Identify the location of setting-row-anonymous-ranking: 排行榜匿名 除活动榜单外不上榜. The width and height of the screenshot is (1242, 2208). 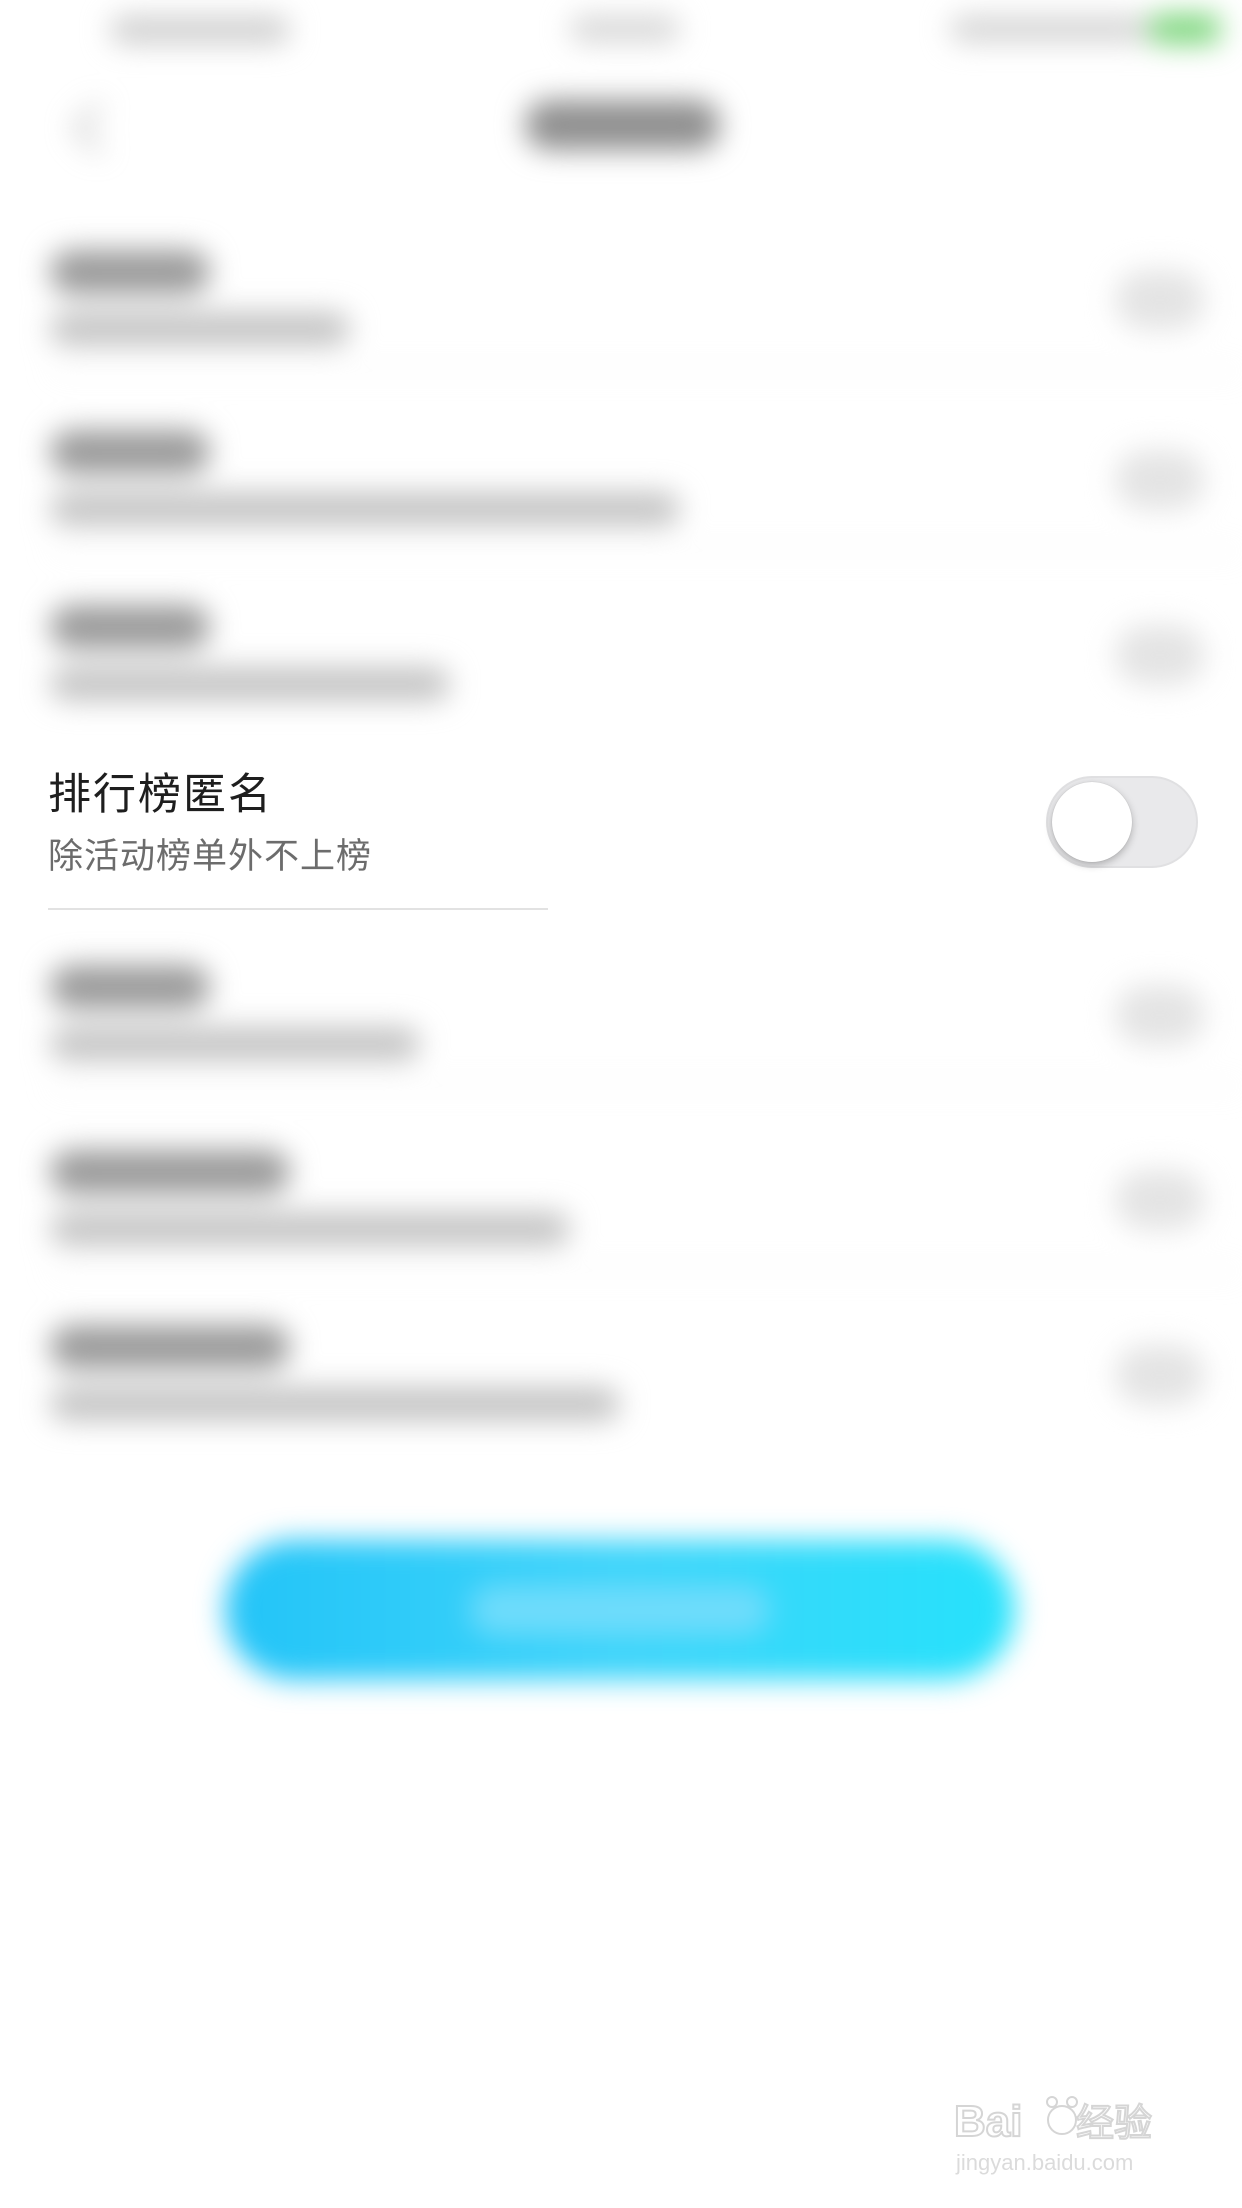
(621, 825).